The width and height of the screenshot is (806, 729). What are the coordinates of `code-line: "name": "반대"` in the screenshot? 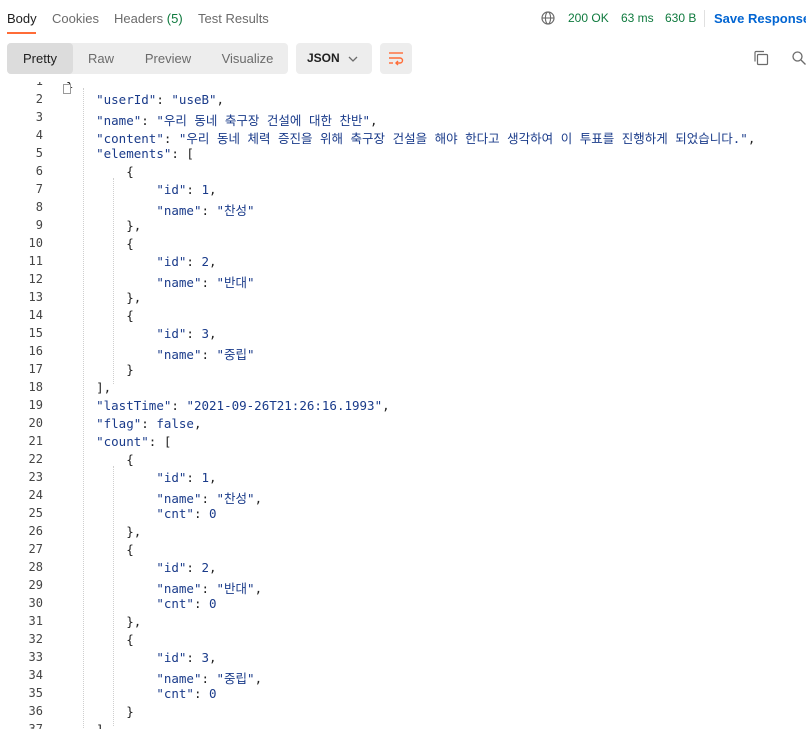 It's located at (205, 282).